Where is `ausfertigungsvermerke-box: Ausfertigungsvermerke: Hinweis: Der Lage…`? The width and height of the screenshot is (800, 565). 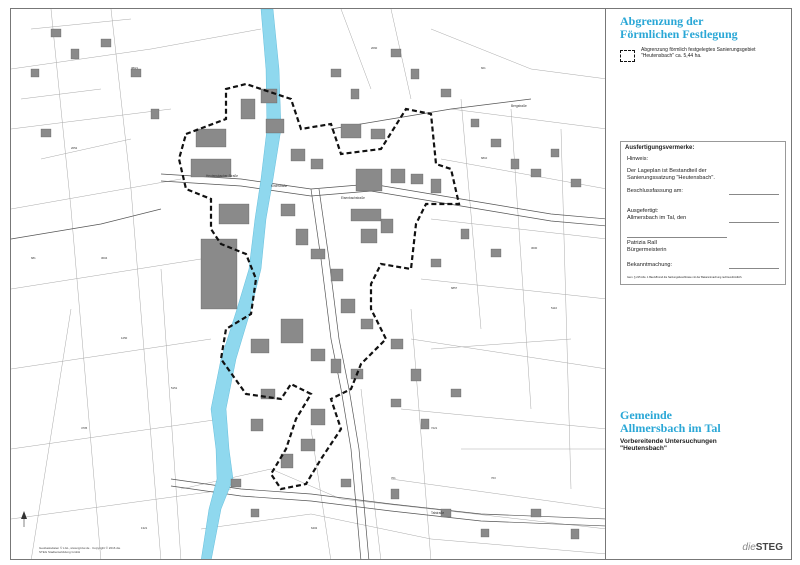
ausfertigungsvermerke-box: Ausfertigungsvermerke: Hinweis: Der Lage… is located at coordinates (703, 213).